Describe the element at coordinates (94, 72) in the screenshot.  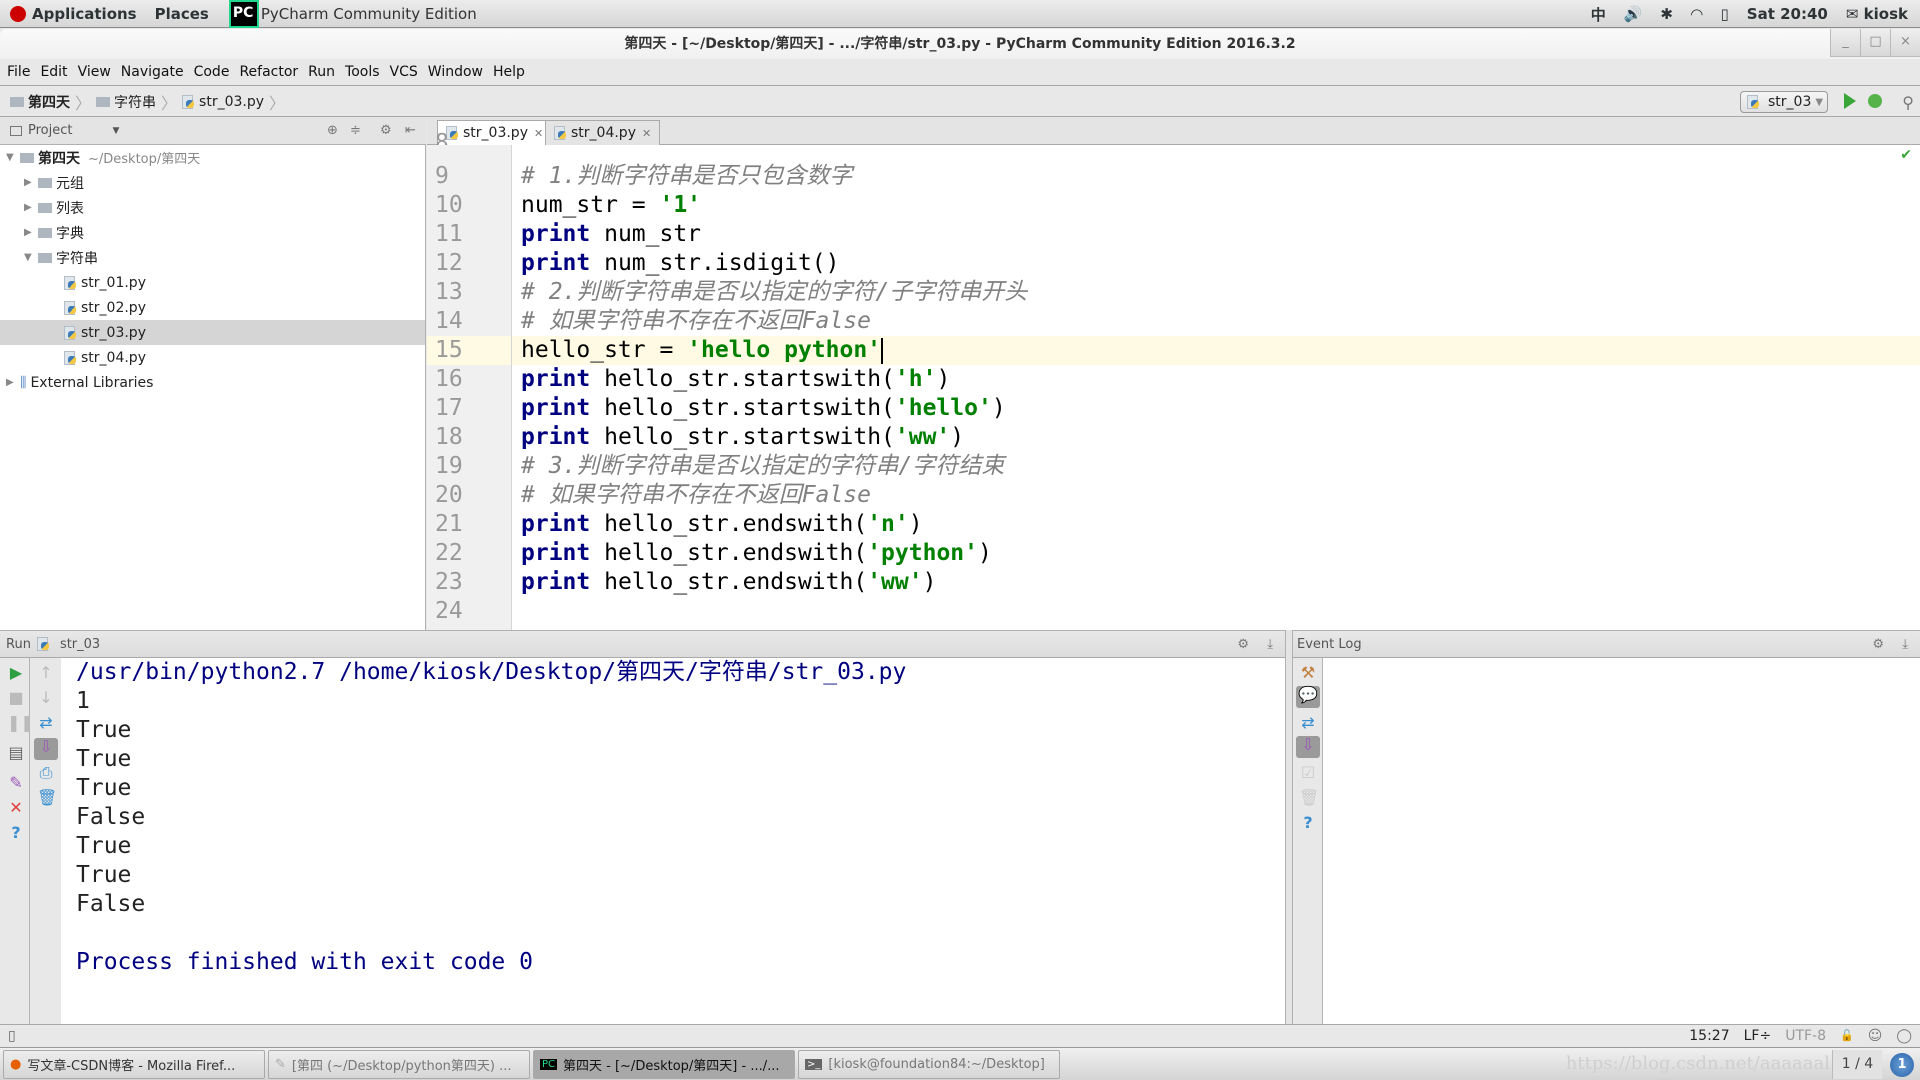
I see `menu-view: View` at that location.